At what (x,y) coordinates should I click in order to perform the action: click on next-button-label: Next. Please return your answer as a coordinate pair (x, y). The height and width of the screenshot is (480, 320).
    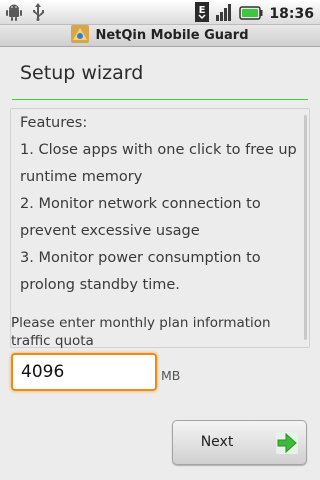
    Looking at the image, I should click on (217, 442).